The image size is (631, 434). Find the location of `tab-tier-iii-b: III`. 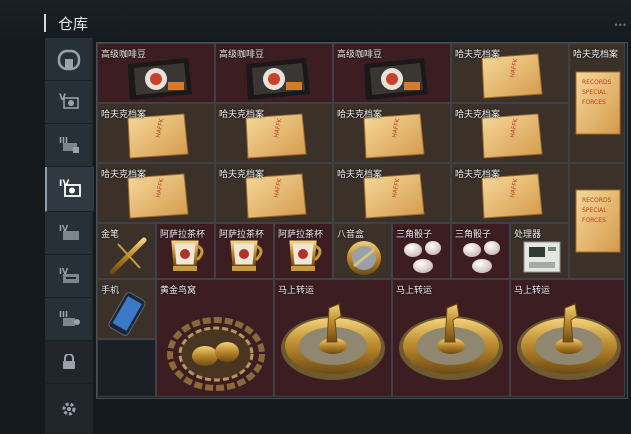

tab-tier-iii-b: III is located at coordinates (68, 319).